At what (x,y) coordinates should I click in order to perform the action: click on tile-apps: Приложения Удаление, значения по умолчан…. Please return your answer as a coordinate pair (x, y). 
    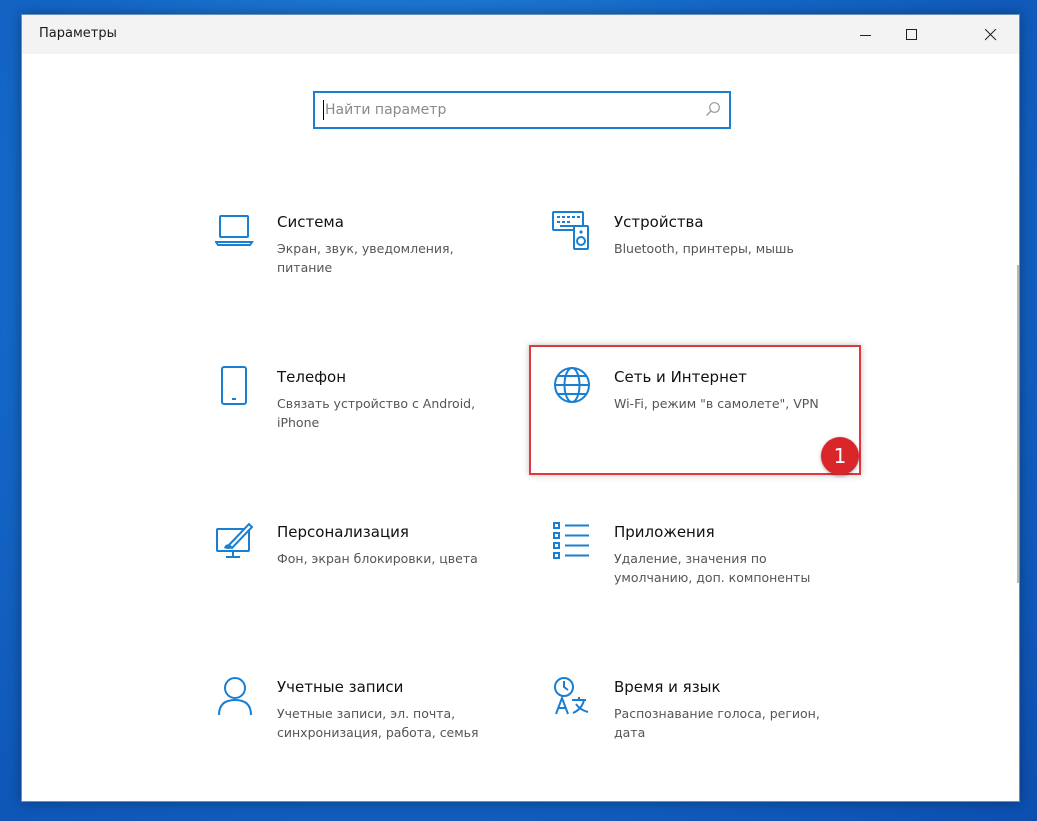
    Looking at the image, I should click on (702, 571).